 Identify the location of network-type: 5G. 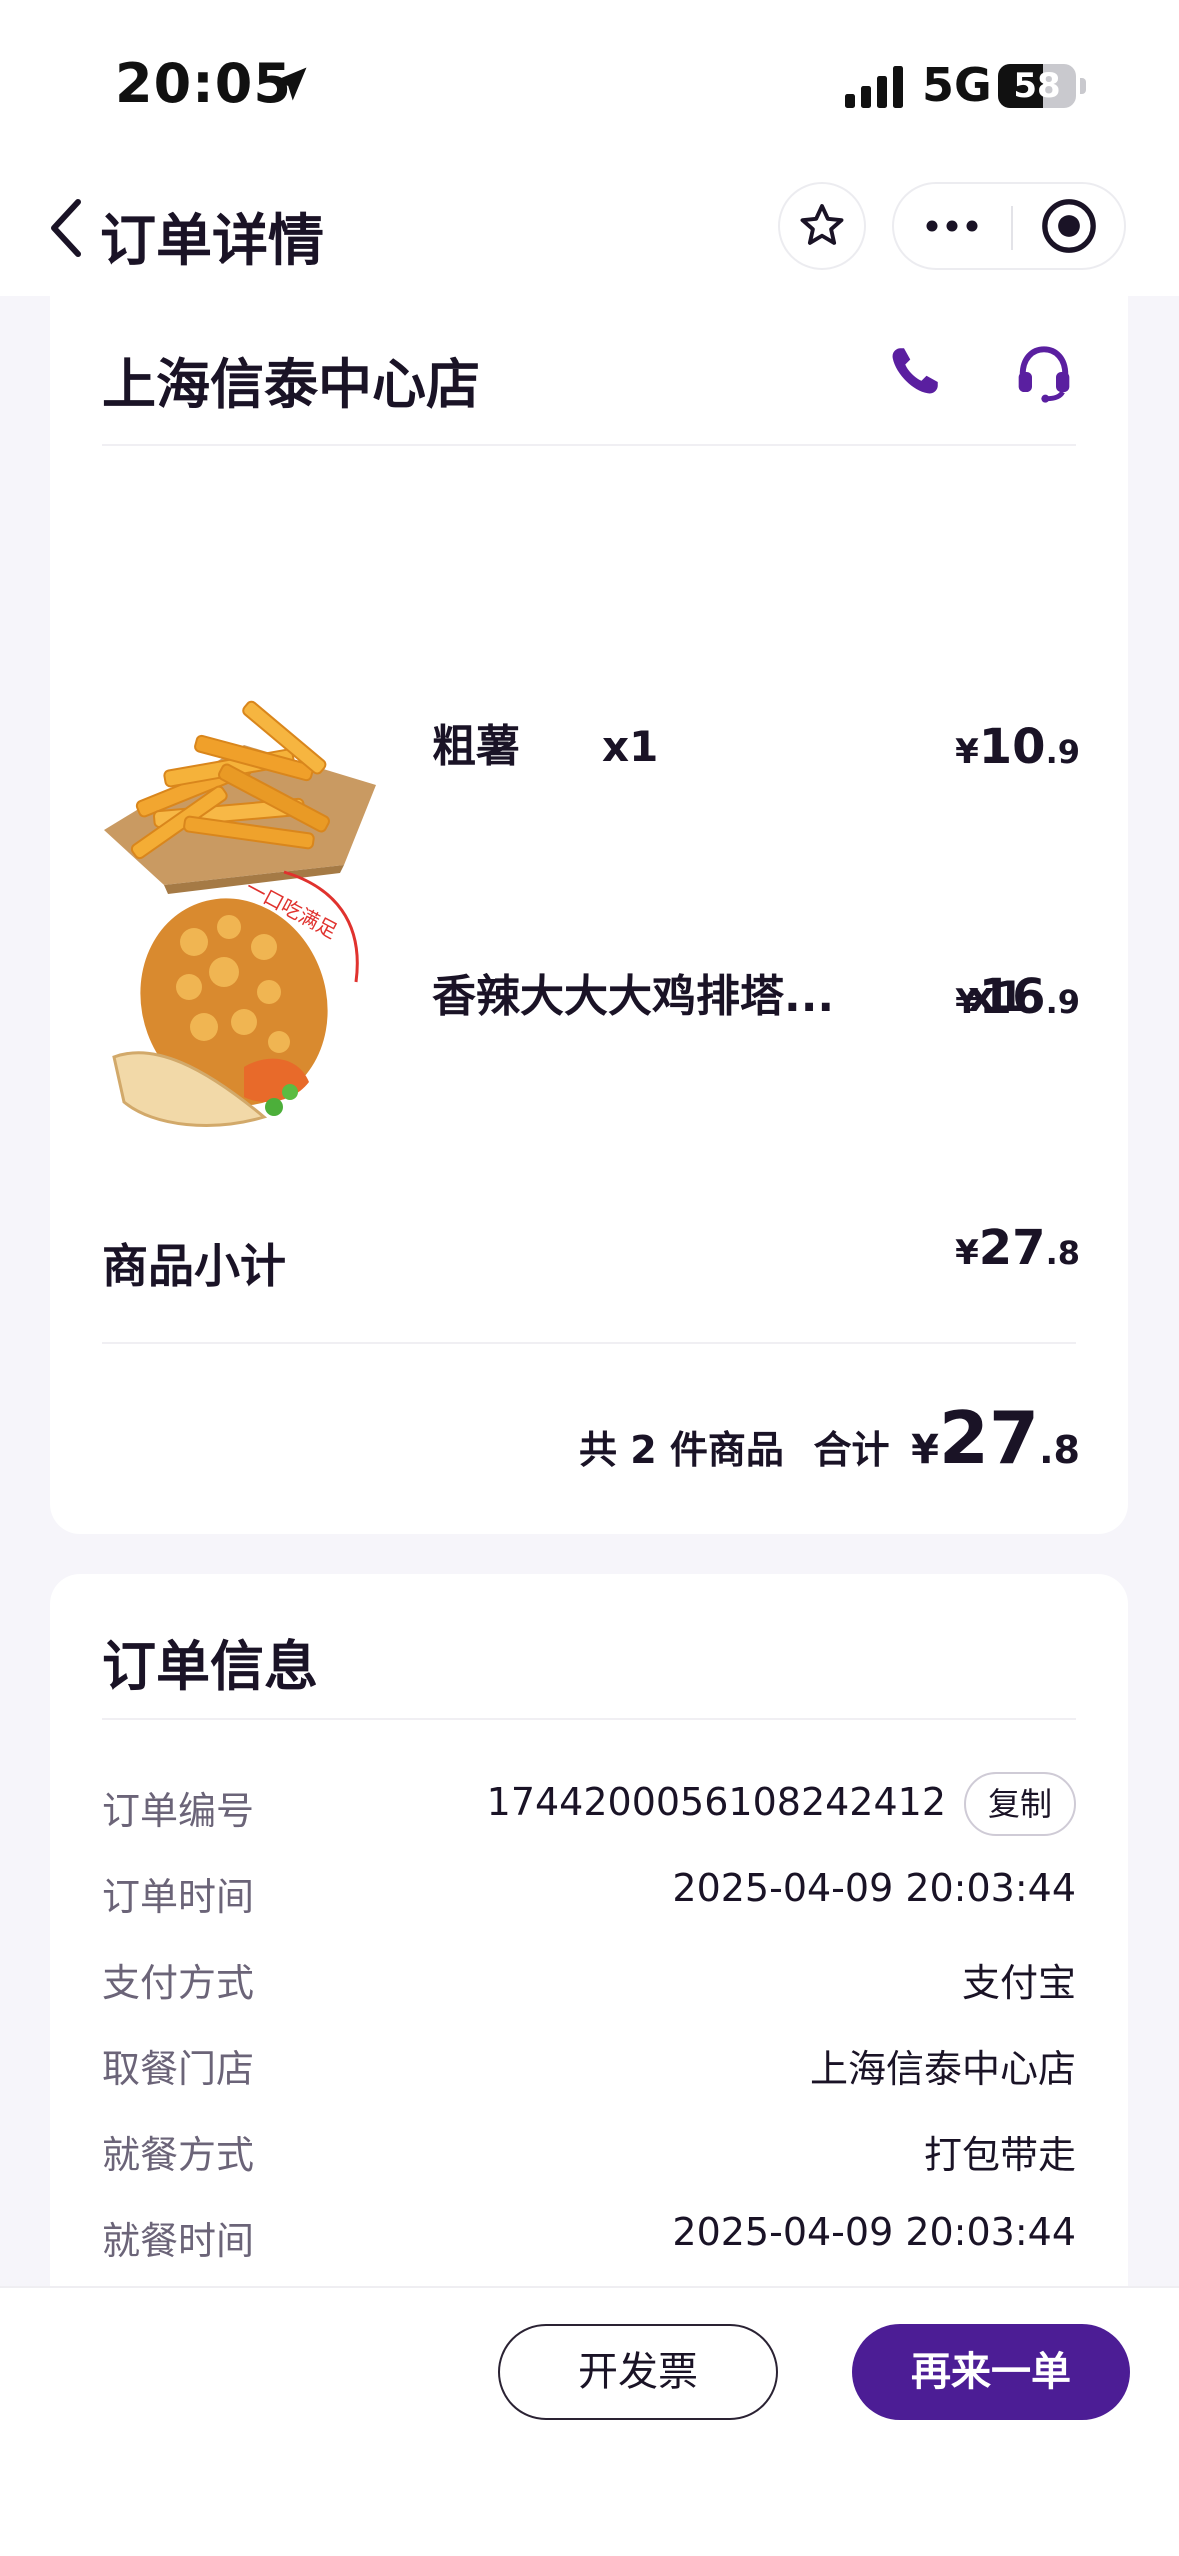
(957, 85).